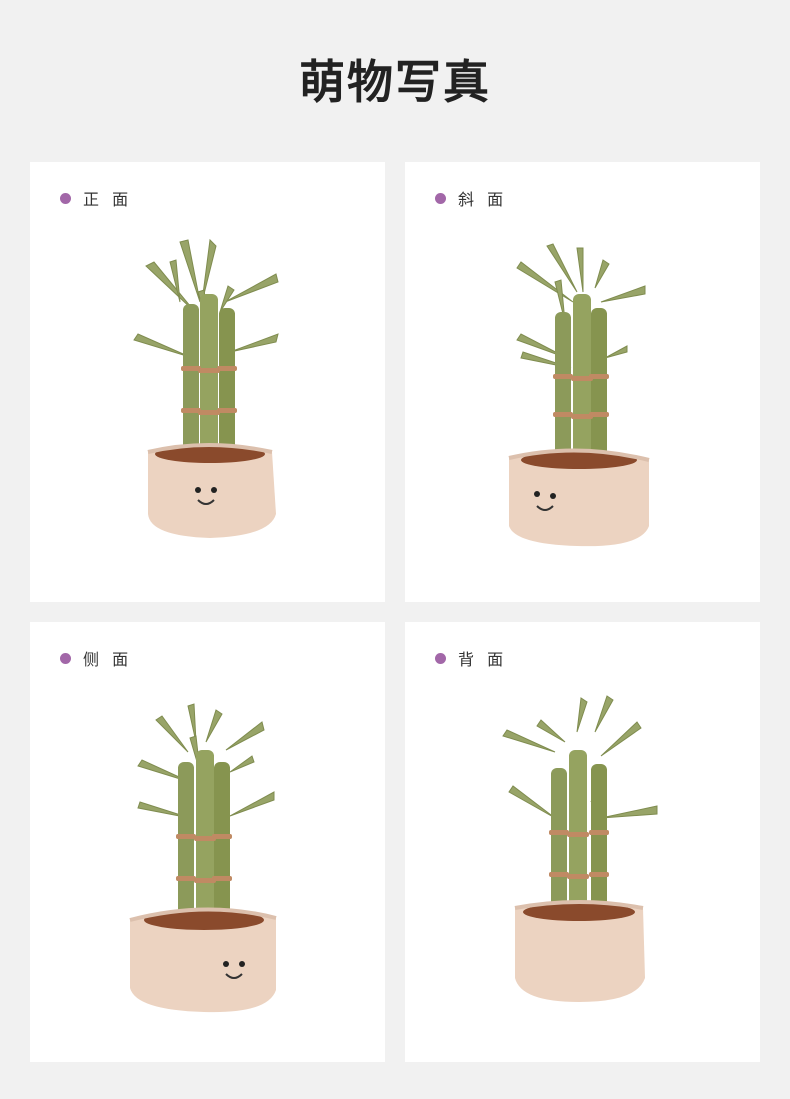 Image resolution: width=790 pixels, height=1099 pixels. Describe the element at coordinates (580, 848) in the screenshot. I see `bamboo-plush-back-image` at that location.